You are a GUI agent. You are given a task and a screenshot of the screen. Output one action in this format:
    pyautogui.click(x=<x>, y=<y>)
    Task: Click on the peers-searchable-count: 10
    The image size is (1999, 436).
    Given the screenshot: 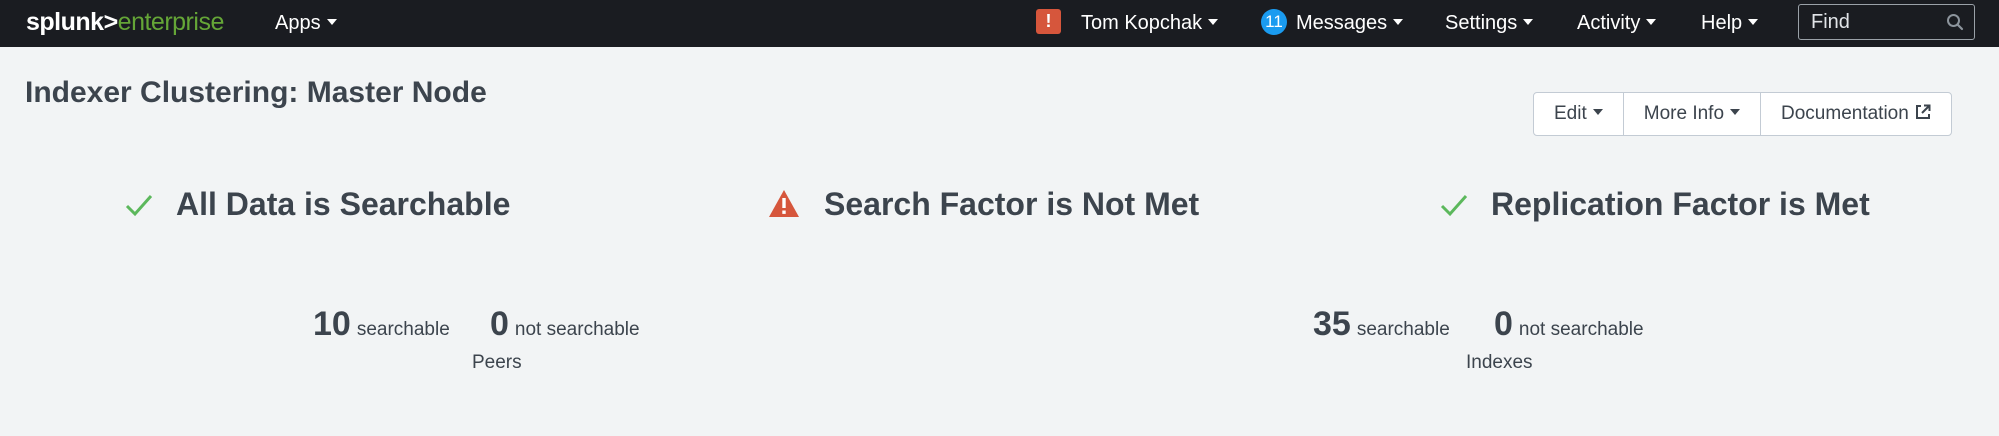 What is the action you would take?
    pyautogui.click(x=332, y=324)
    